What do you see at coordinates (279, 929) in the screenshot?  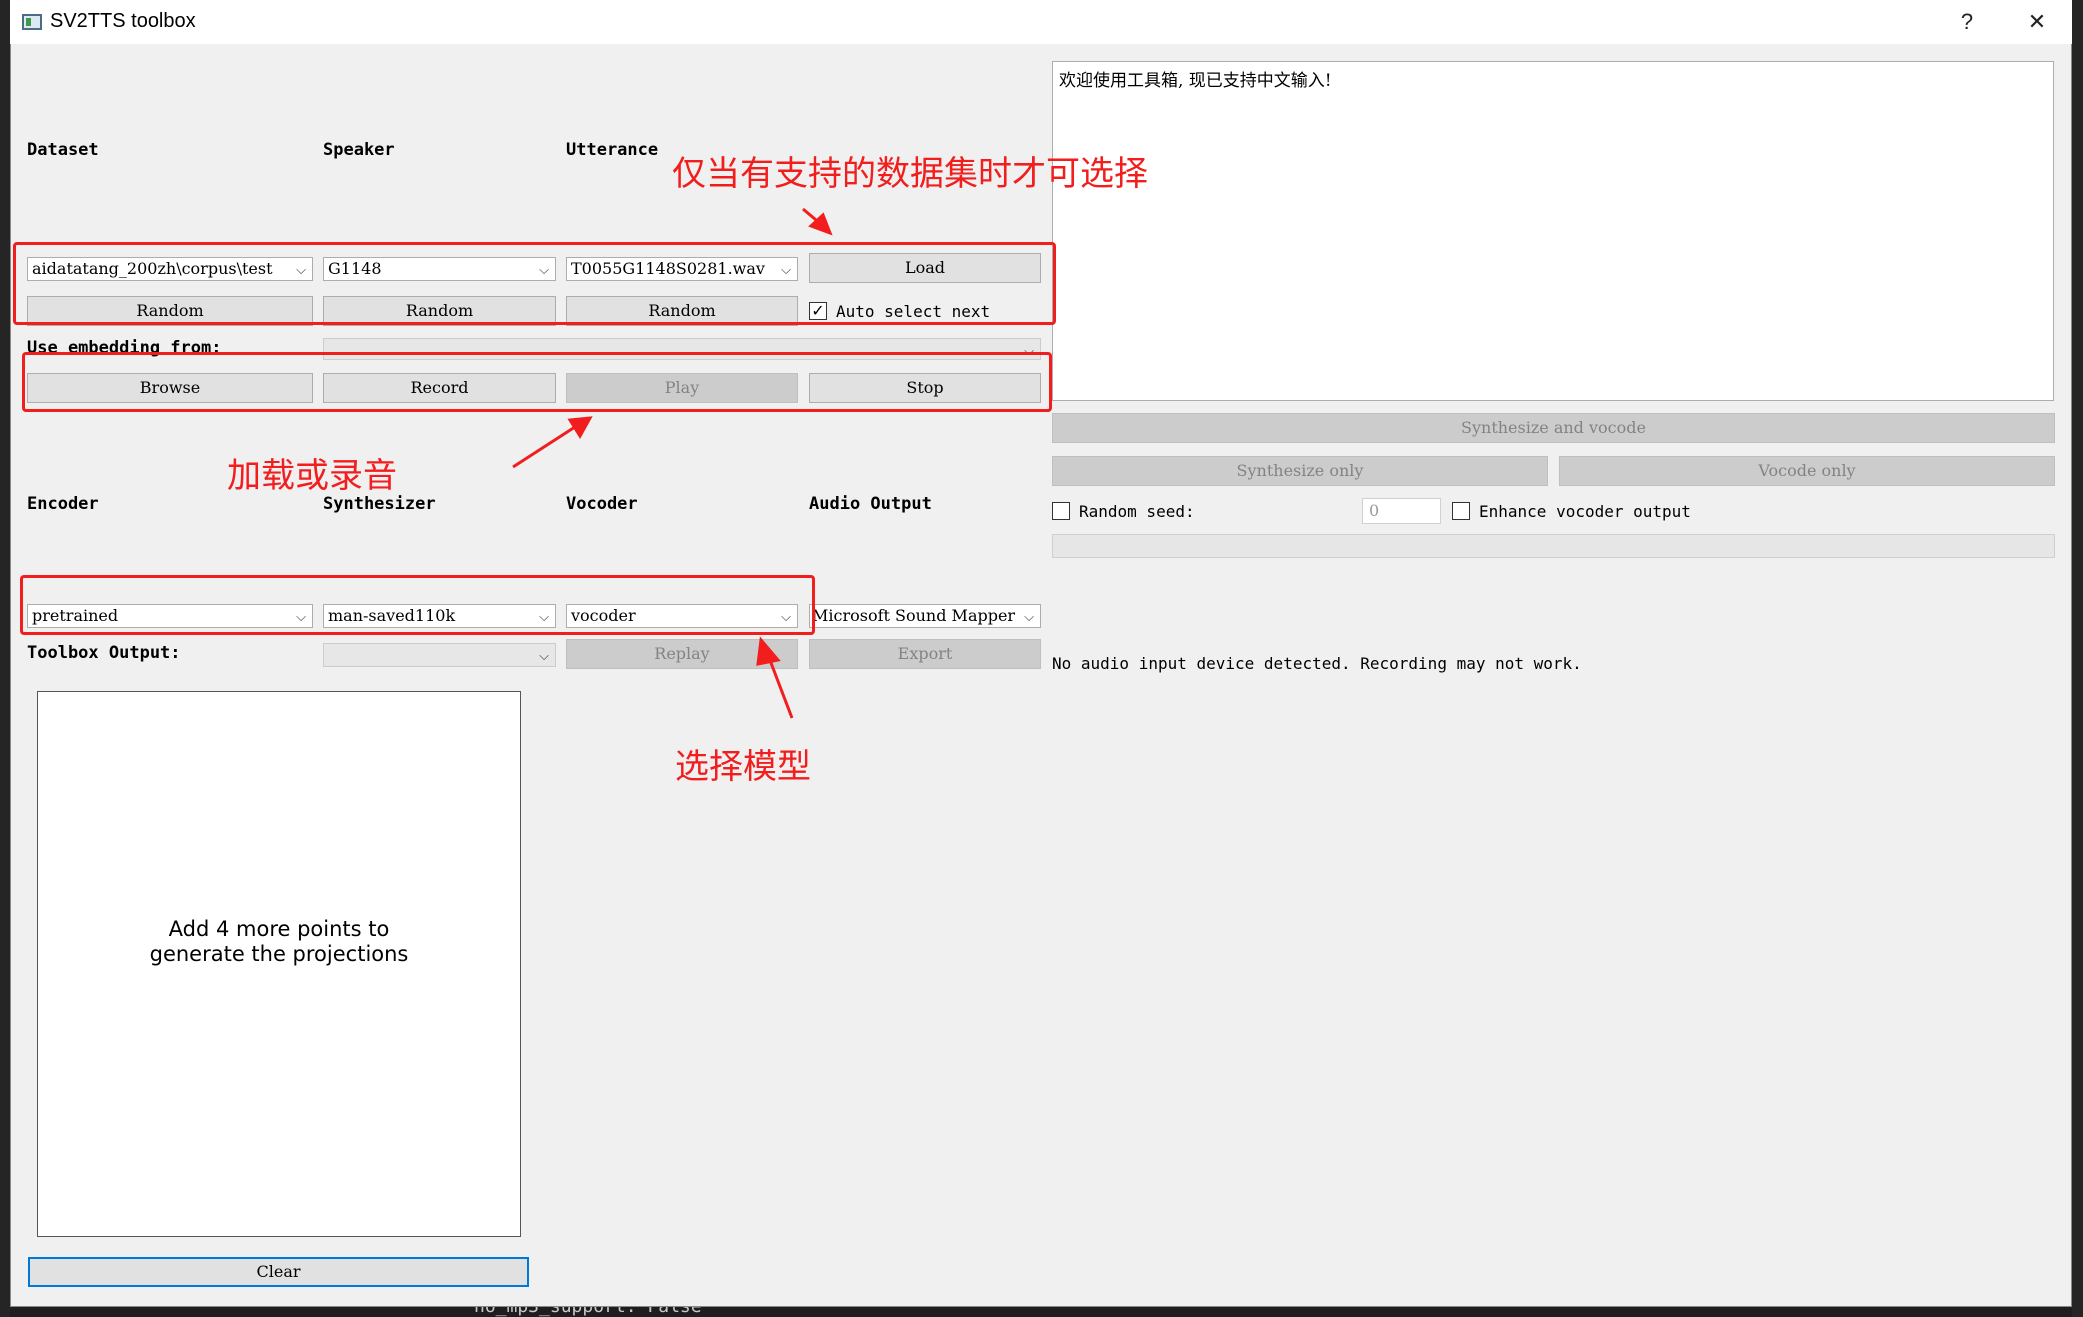 I see `projection-line-1: Add 4 more points to` at bounding box center [279, 929].